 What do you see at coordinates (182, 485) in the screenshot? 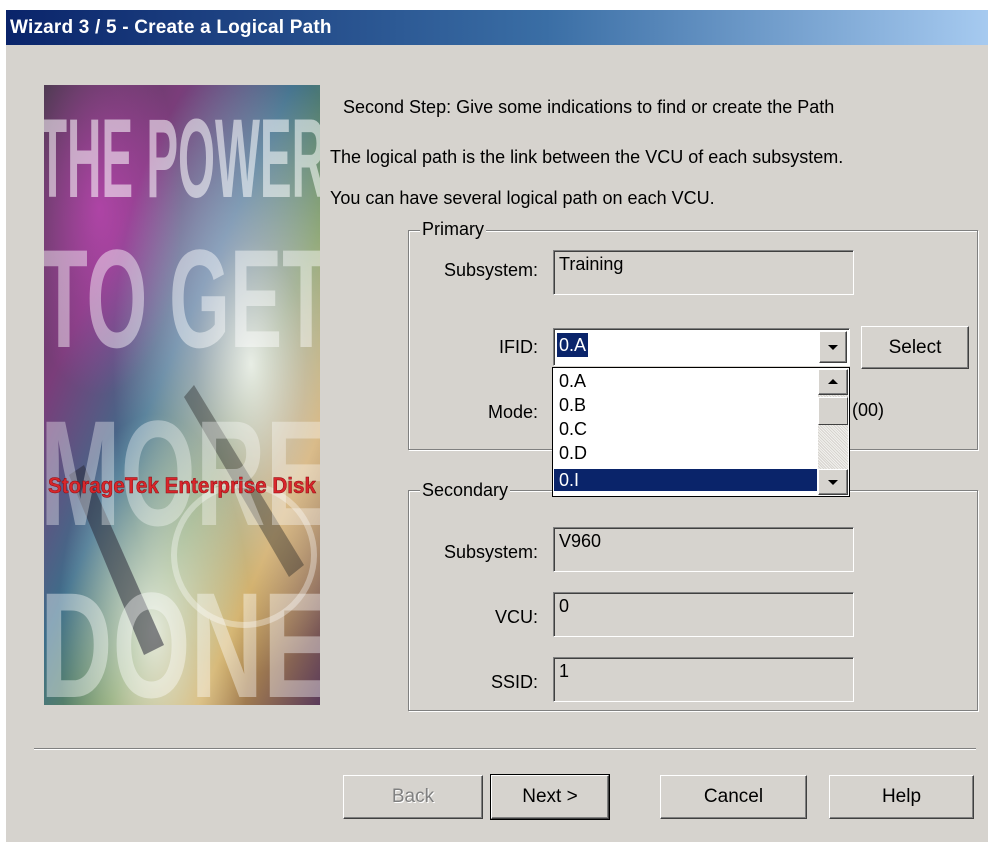
I see `banner-brand-text: StorageTek Enterprise Disk` at bounding box center [182, 485].